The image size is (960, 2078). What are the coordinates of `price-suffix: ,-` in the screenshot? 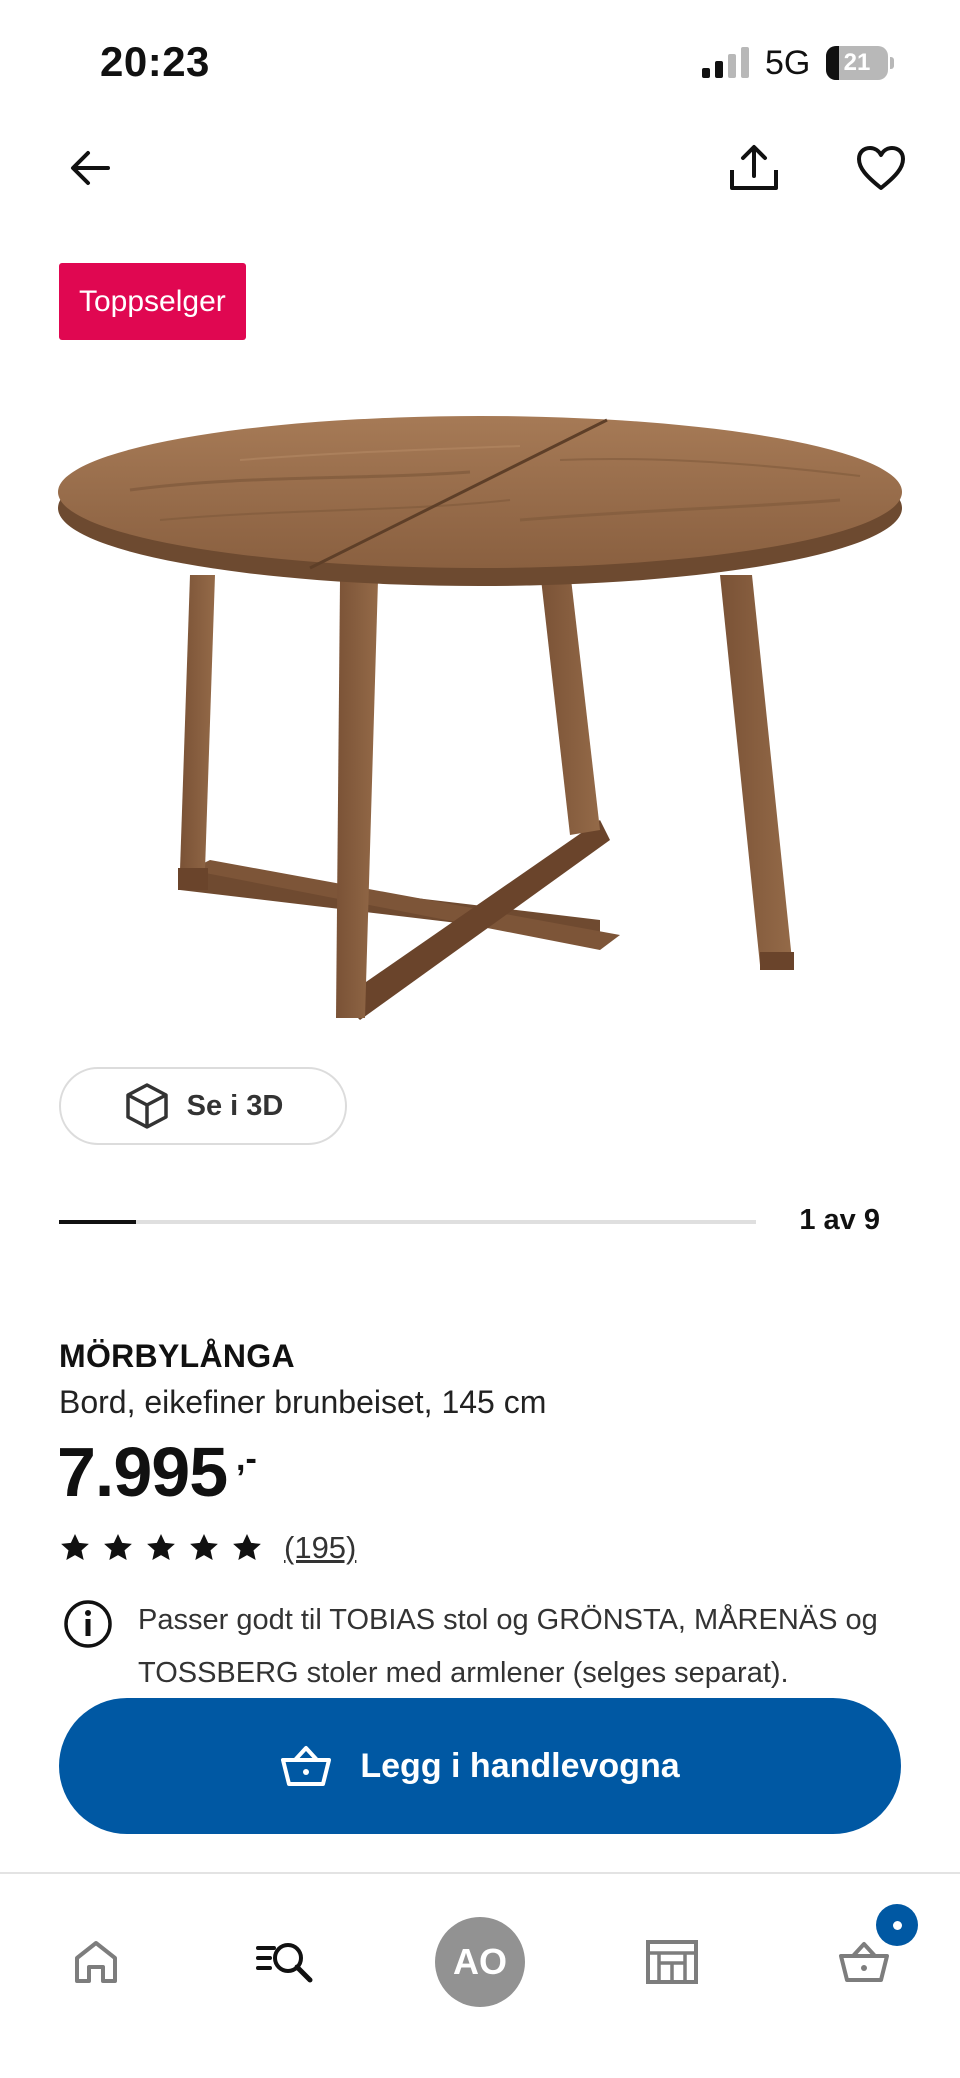 It's located at (246, 1459).